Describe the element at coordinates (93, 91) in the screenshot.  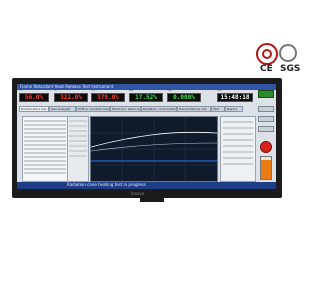
I see `readout-caption: CO2` at that location.